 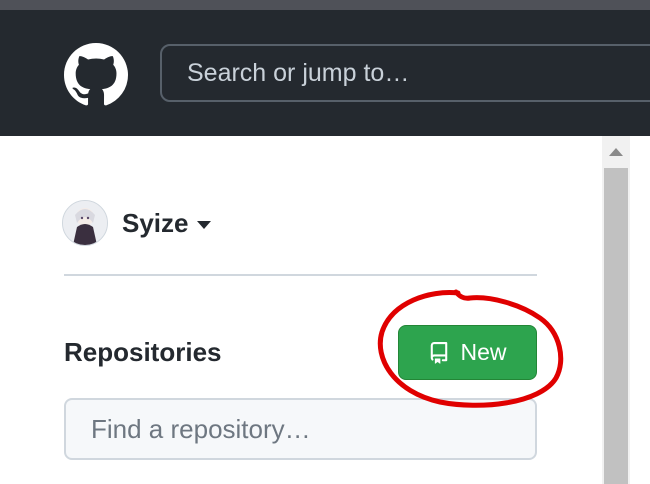 What do you see at coordinates (143, 352) in the screenshot?
I see `repositories-heading: Repositories` at bounding box center [143, 352].